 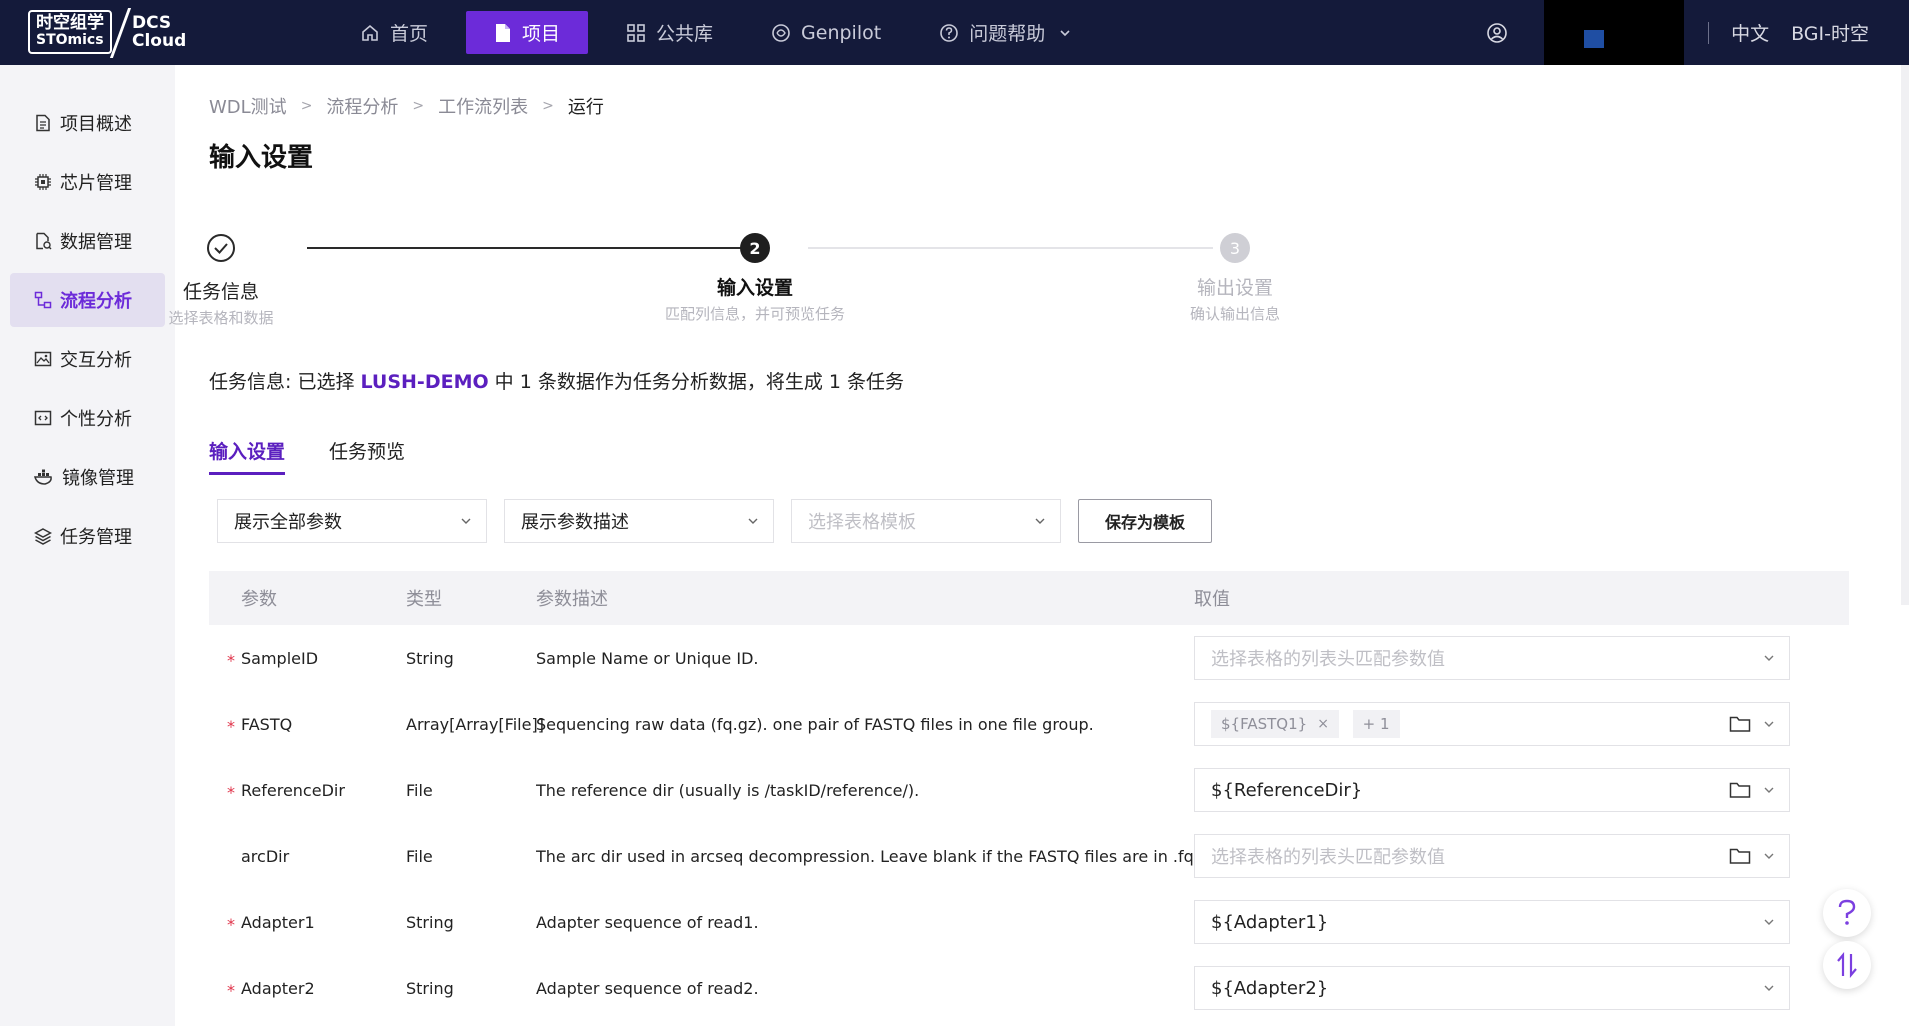 I want to click on redacted-area, so click(x=1614, y=35).